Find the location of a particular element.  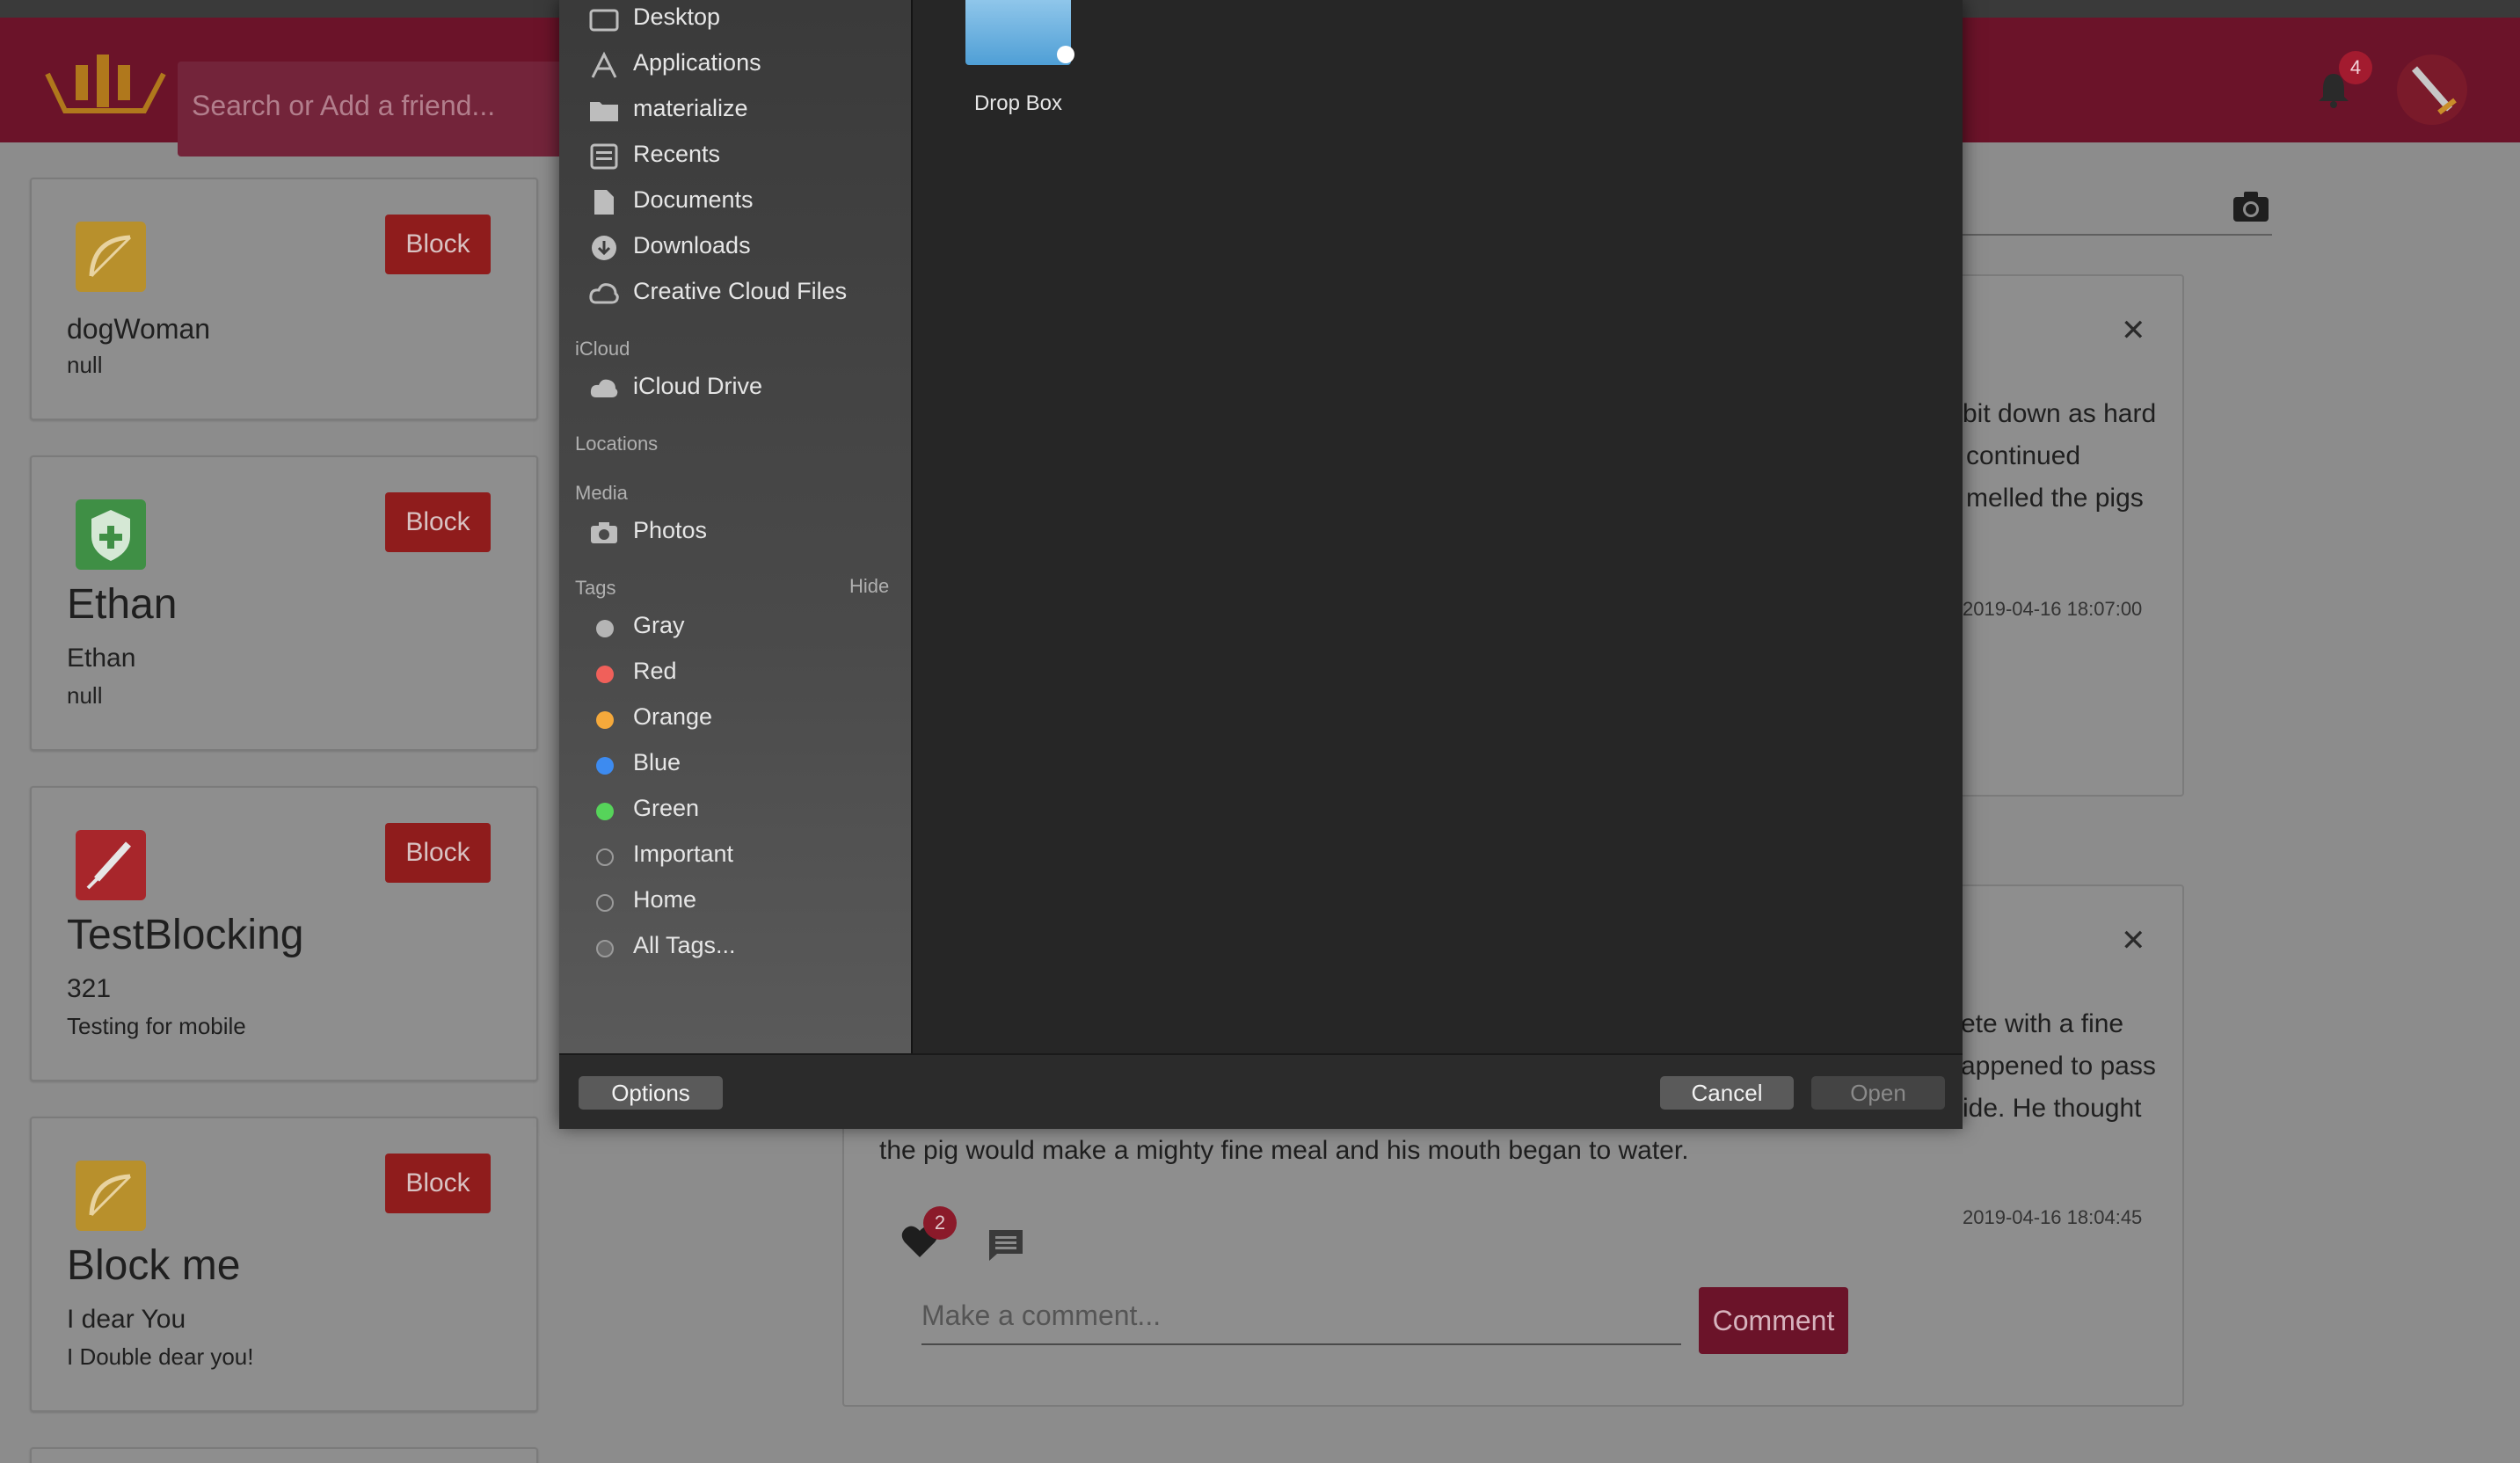

post-date: 2019-04-16 18:04:45 is located at coordinates (2053, 1217).